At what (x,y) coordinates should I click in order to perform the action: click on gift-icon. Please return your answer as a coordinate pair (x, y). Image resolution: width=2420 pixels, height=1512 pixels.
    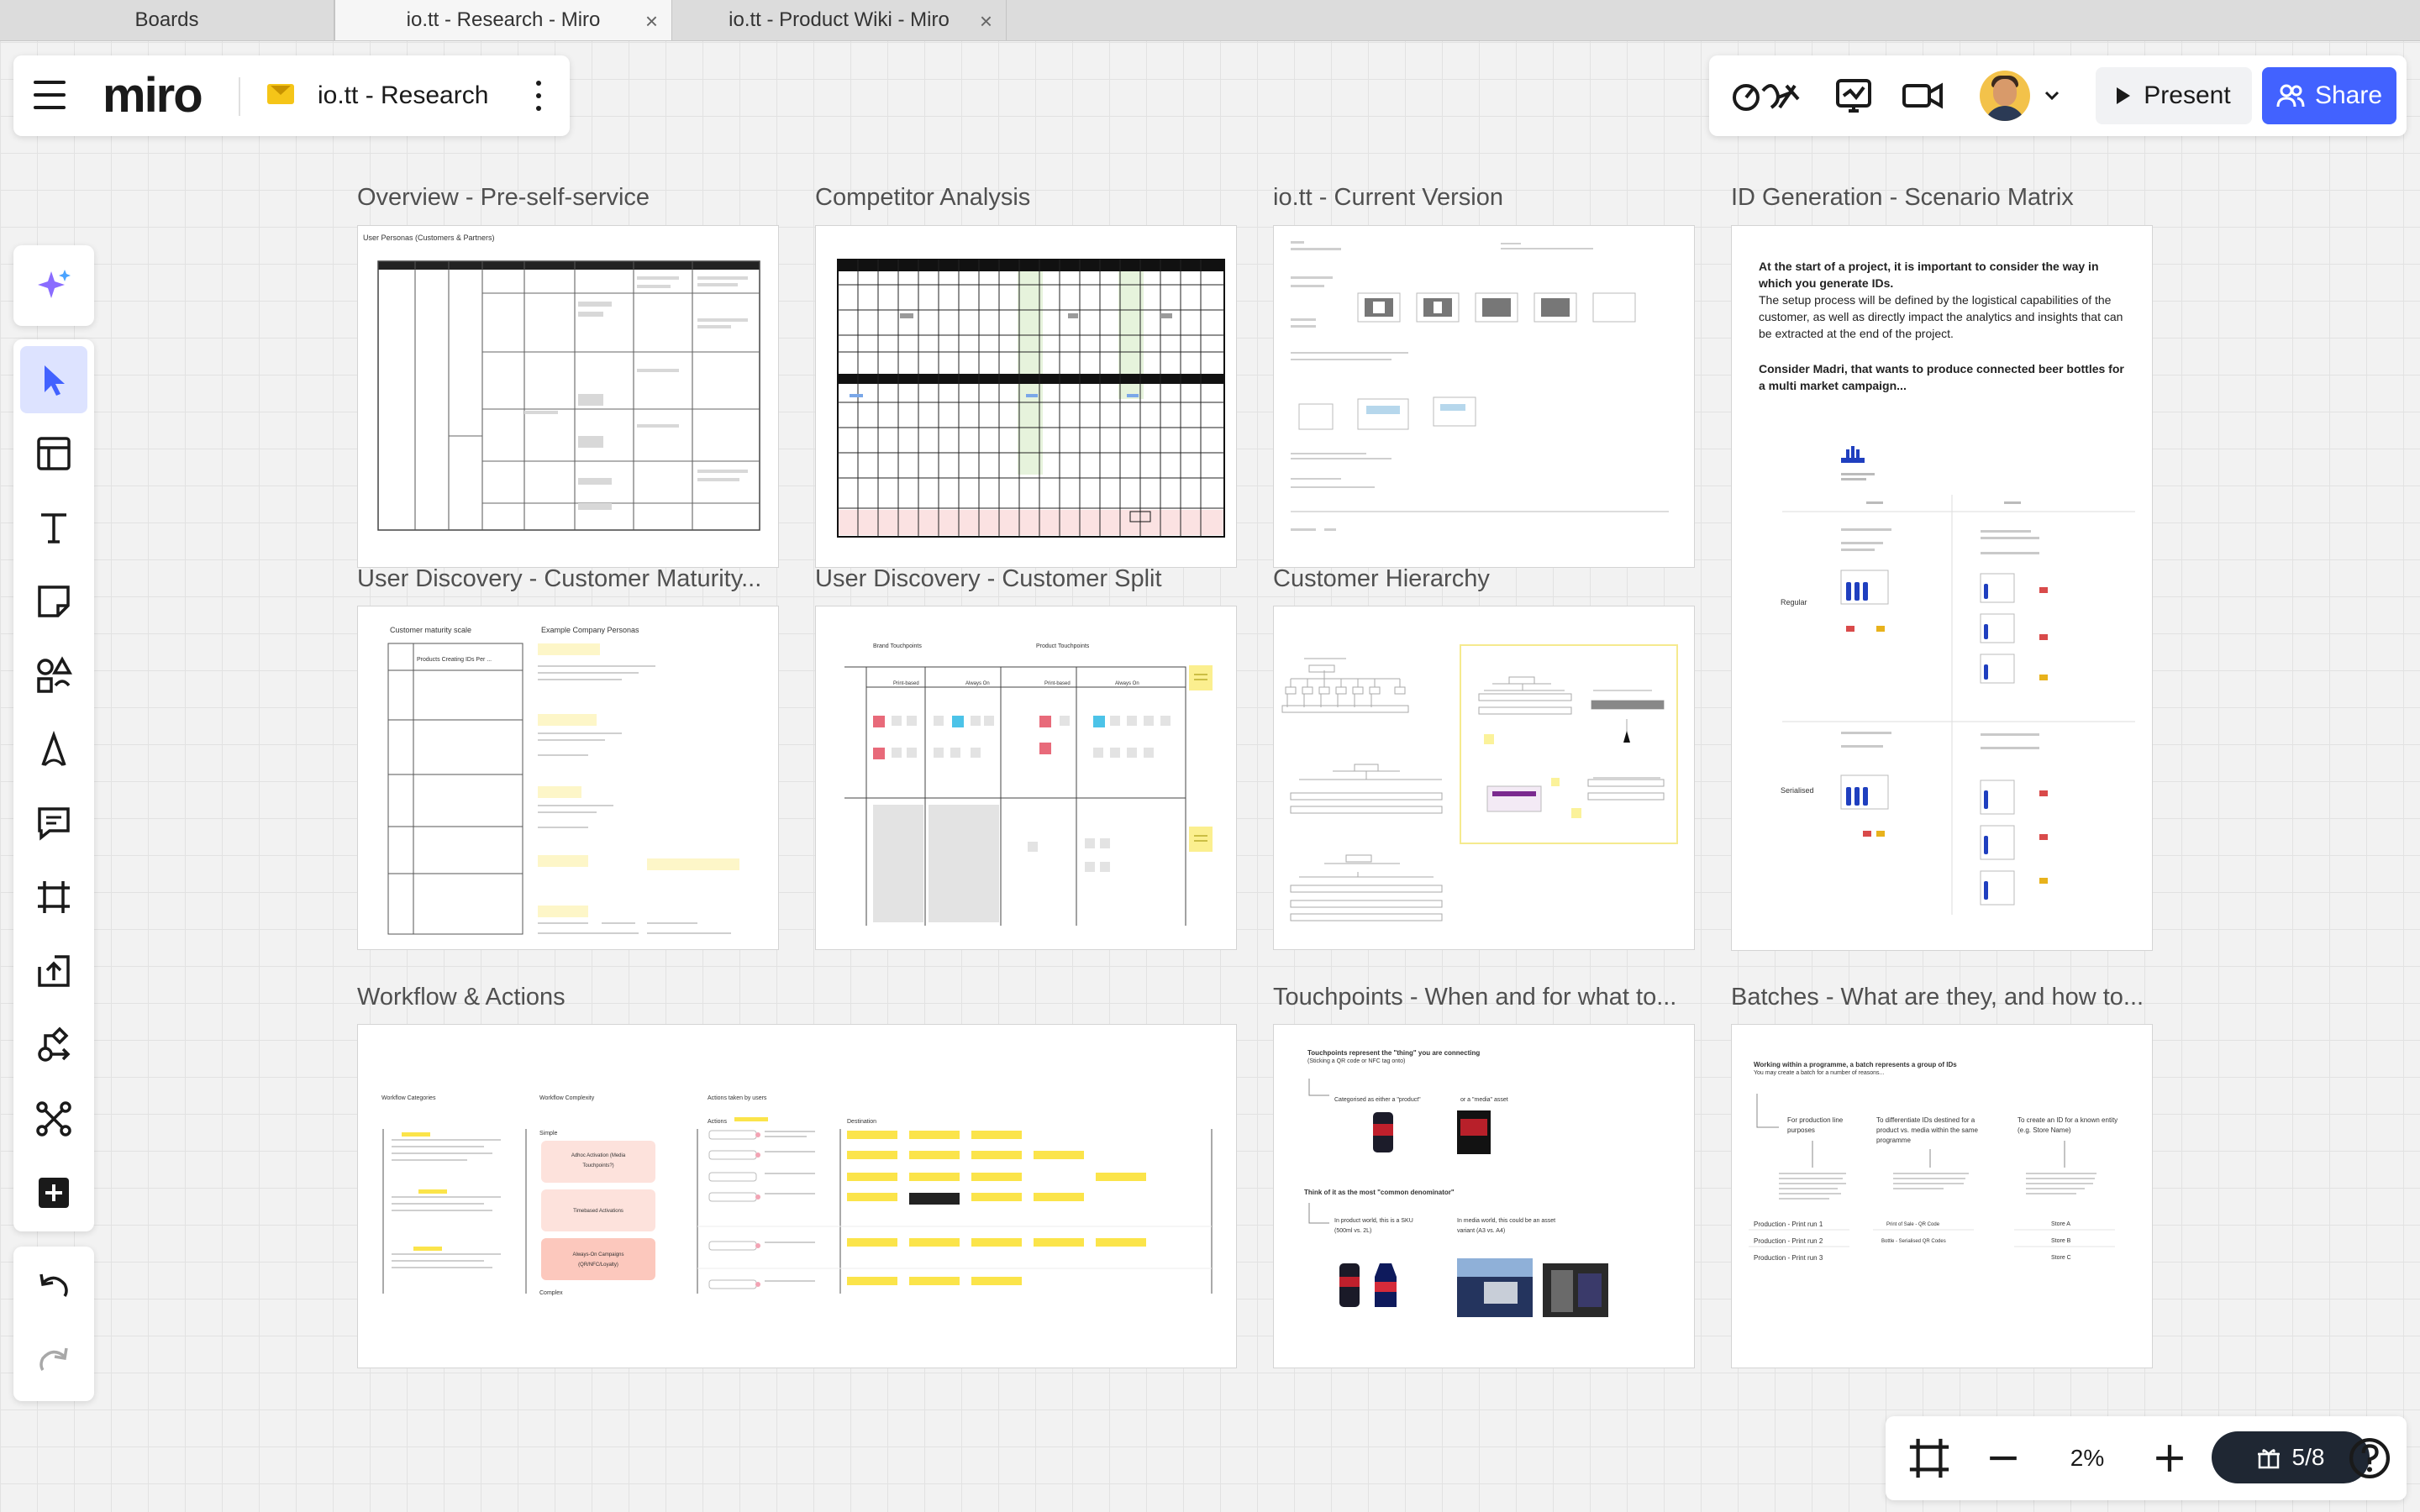
    Looking at the image, I should click on (2268, 1459).